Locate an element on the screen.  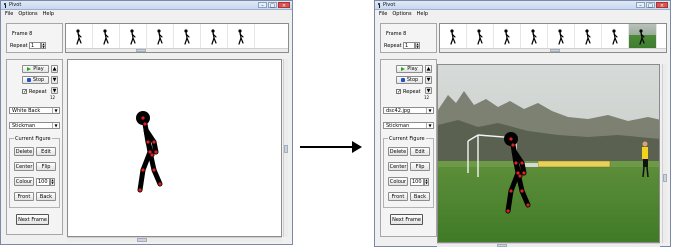
background-select: White Back ▼ is located at coordinates (34, 110).